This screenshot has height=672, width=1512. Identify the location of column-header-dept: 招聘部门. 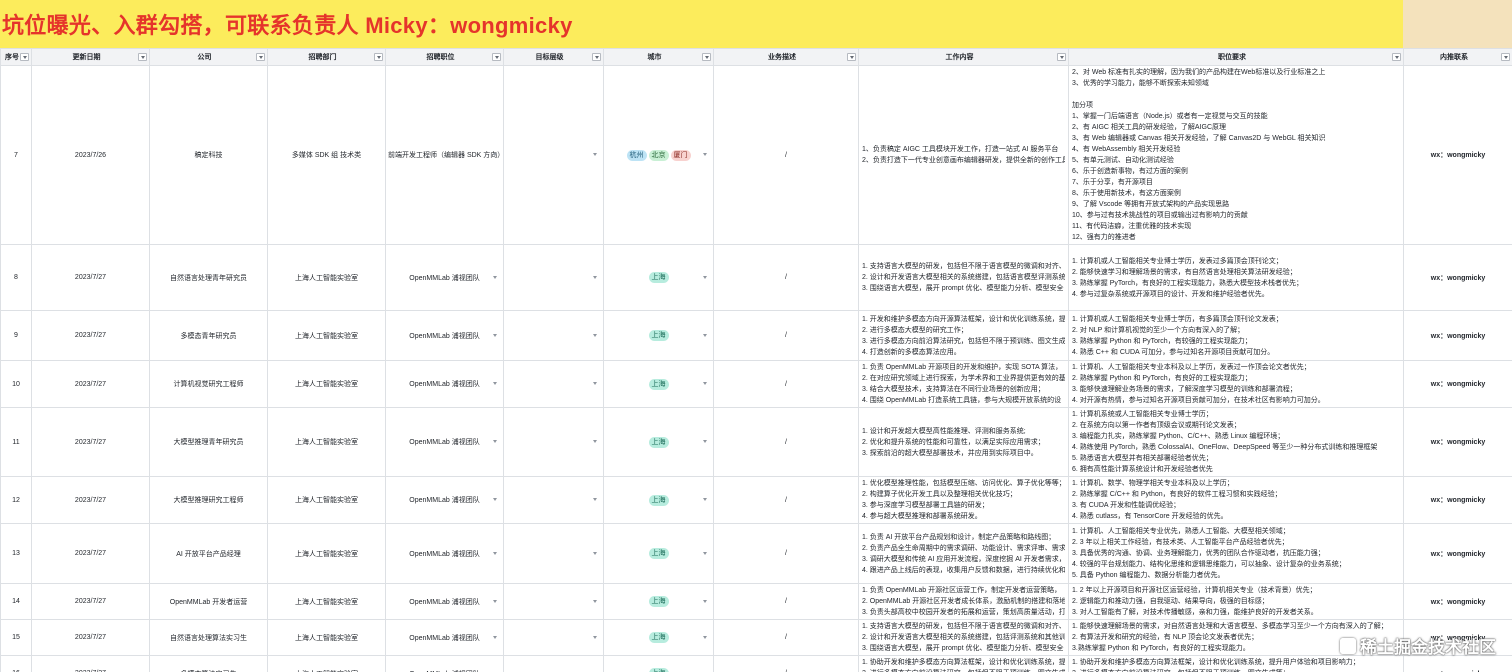
(326, 57).